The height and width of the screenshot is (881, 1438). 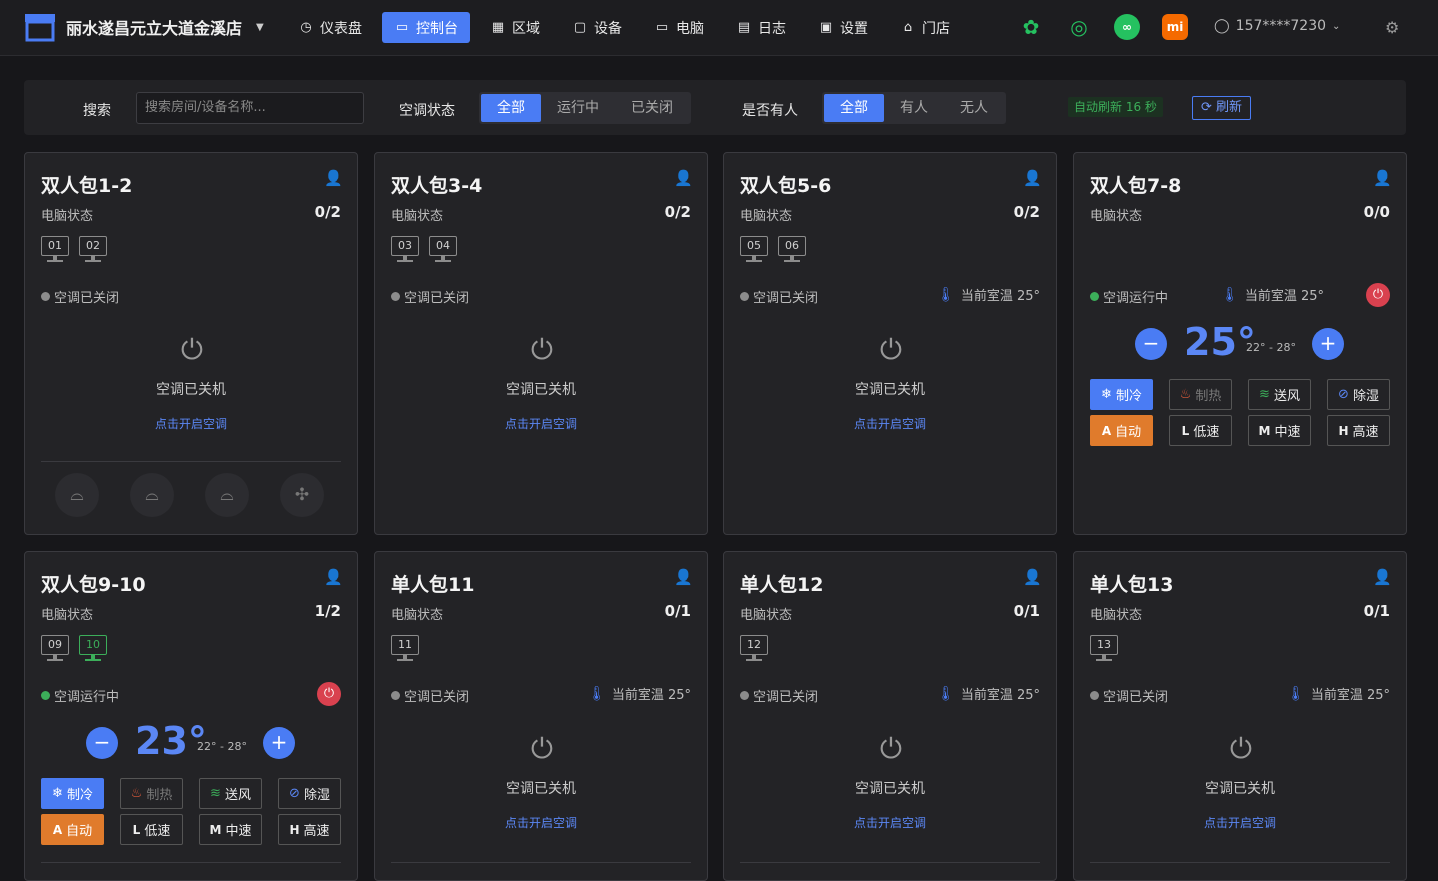 What do you see at coordinates (1175, 27) in the screenshot?
I see `mi-icon: mi` at bounding box center [1175, 27].